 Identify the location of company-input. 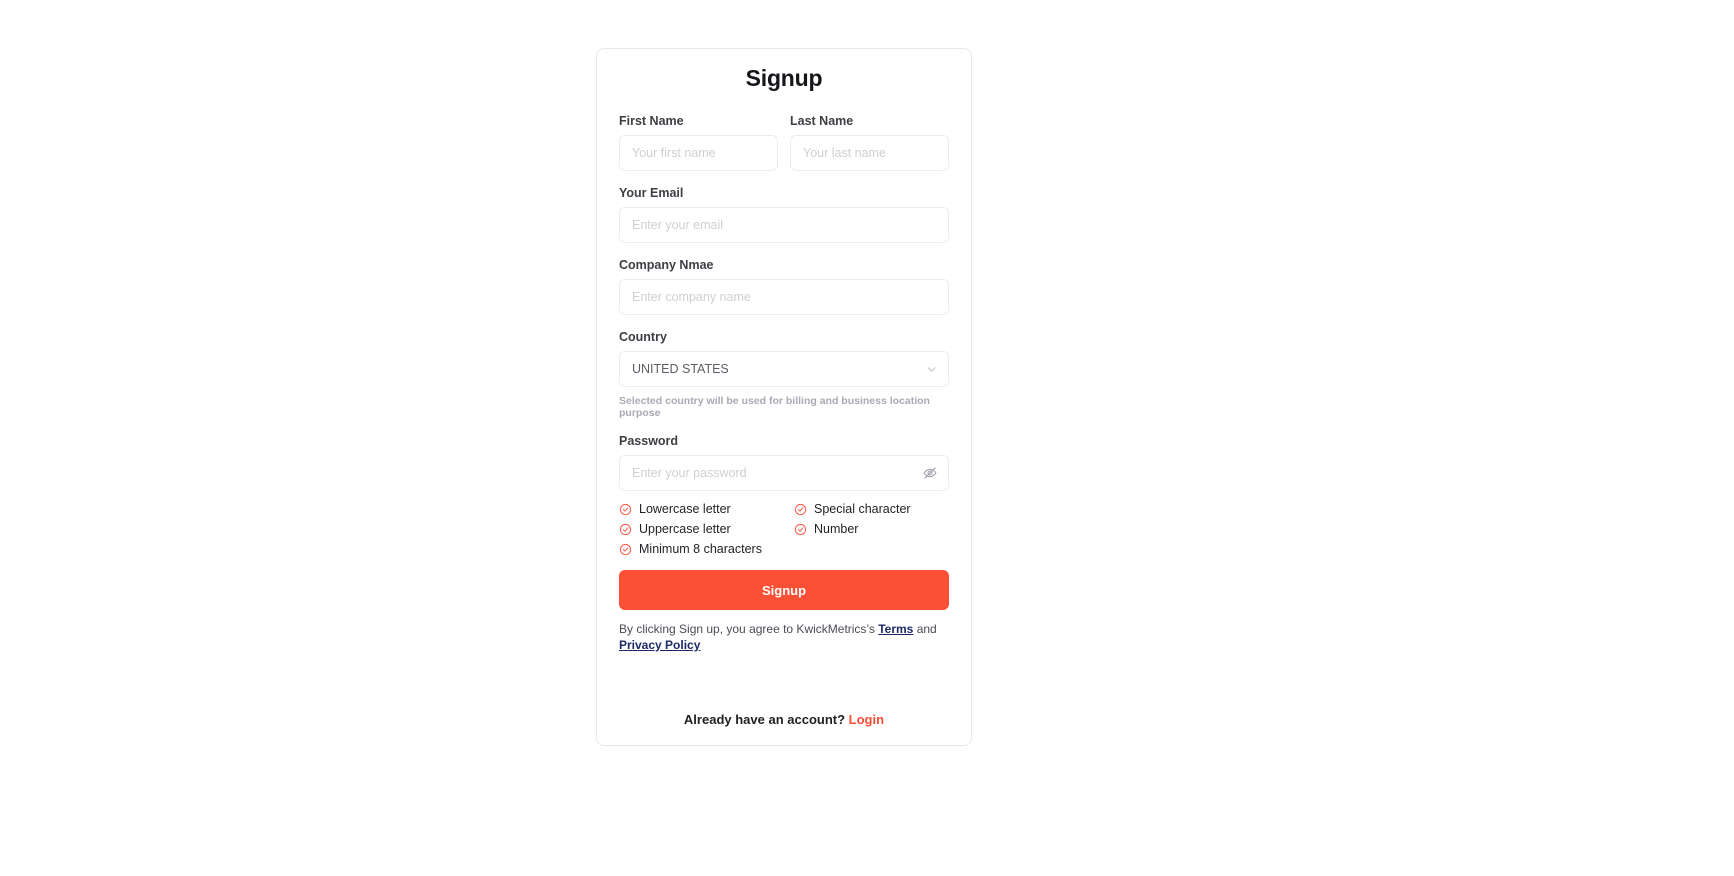
(784, 297).